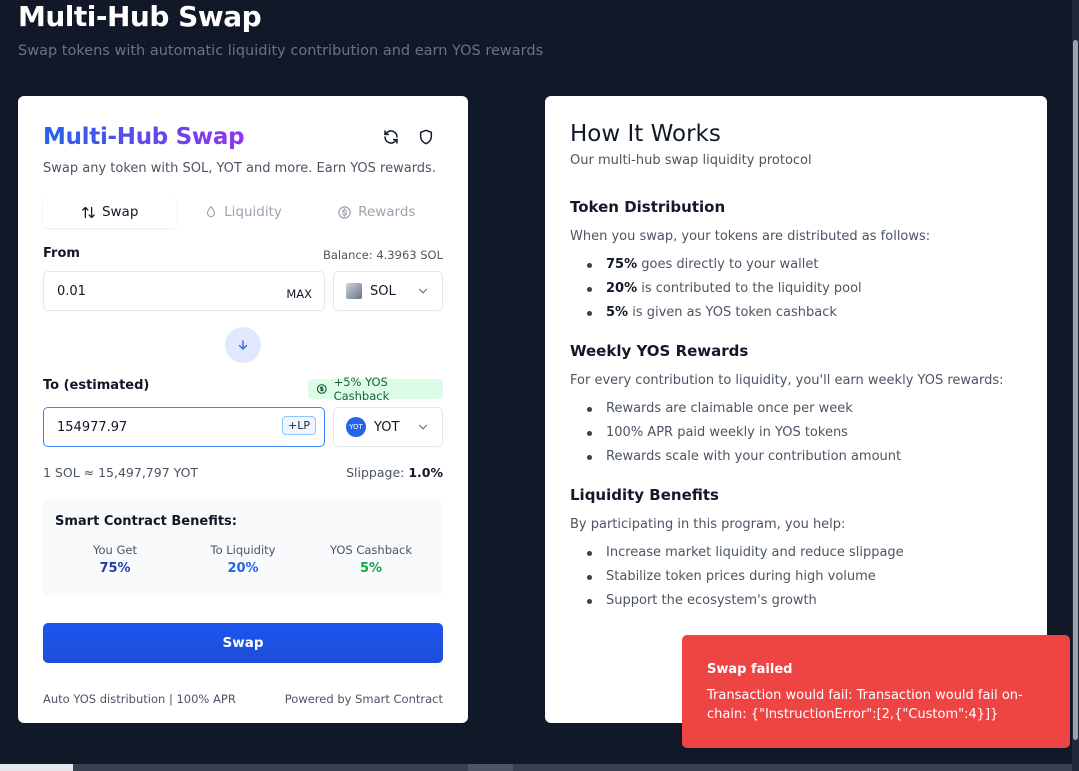 The height and width of the screenshot is (771, 1079). I want to click on from-token-select: SOL, so click(388, 291).